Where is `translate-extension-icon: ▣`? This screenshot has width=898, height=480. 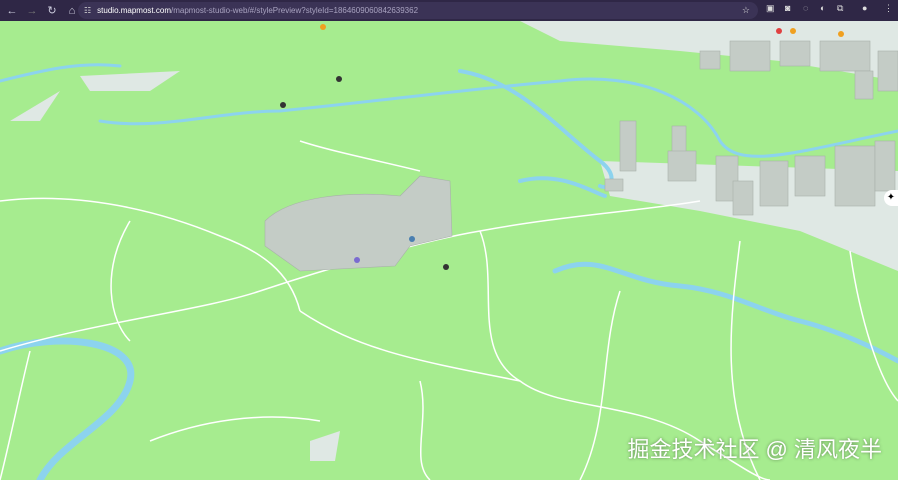
translate-extension-icon: ▣ is located at coordinates (770, 8).